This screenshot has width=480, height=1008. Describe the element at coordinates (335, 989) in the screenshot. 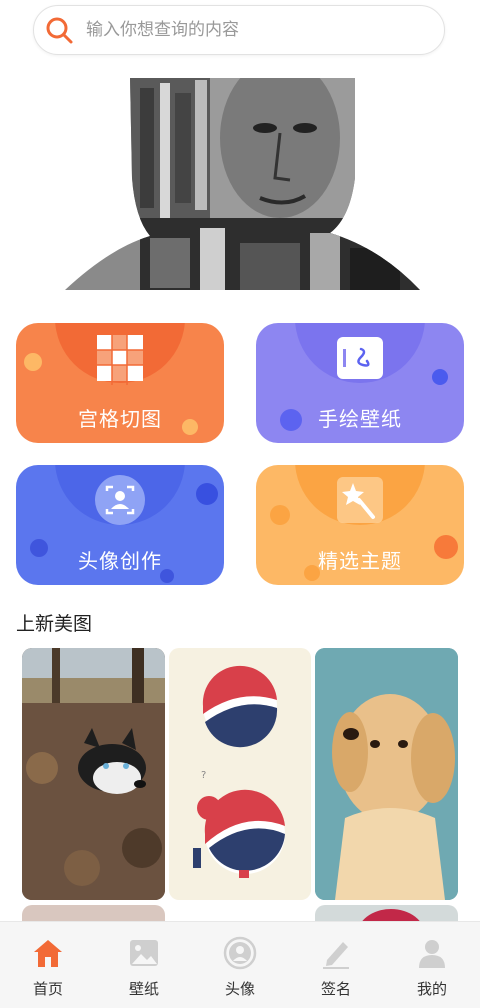

I see `tab-label: 签名` at that location.